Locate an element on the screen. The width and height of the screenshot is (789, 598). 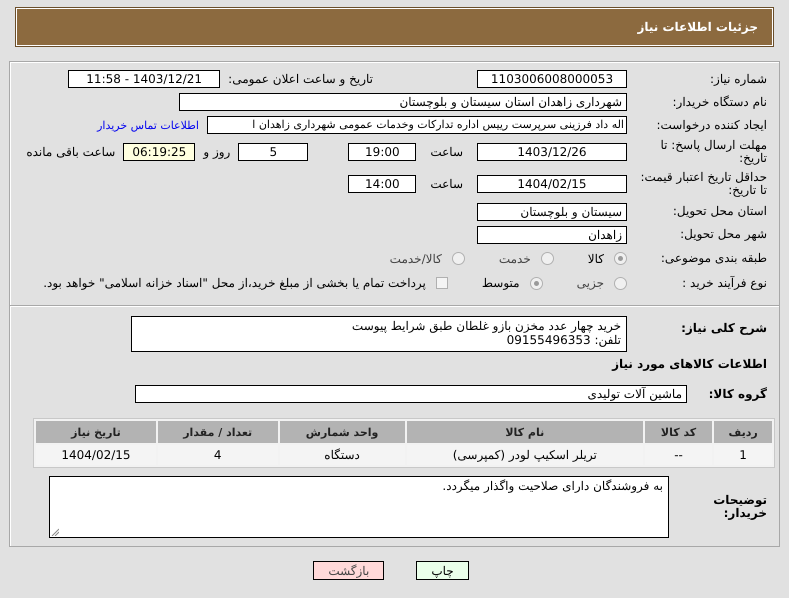
province-field: سیستان و بلوچستان is located at coordinates (552, 211).